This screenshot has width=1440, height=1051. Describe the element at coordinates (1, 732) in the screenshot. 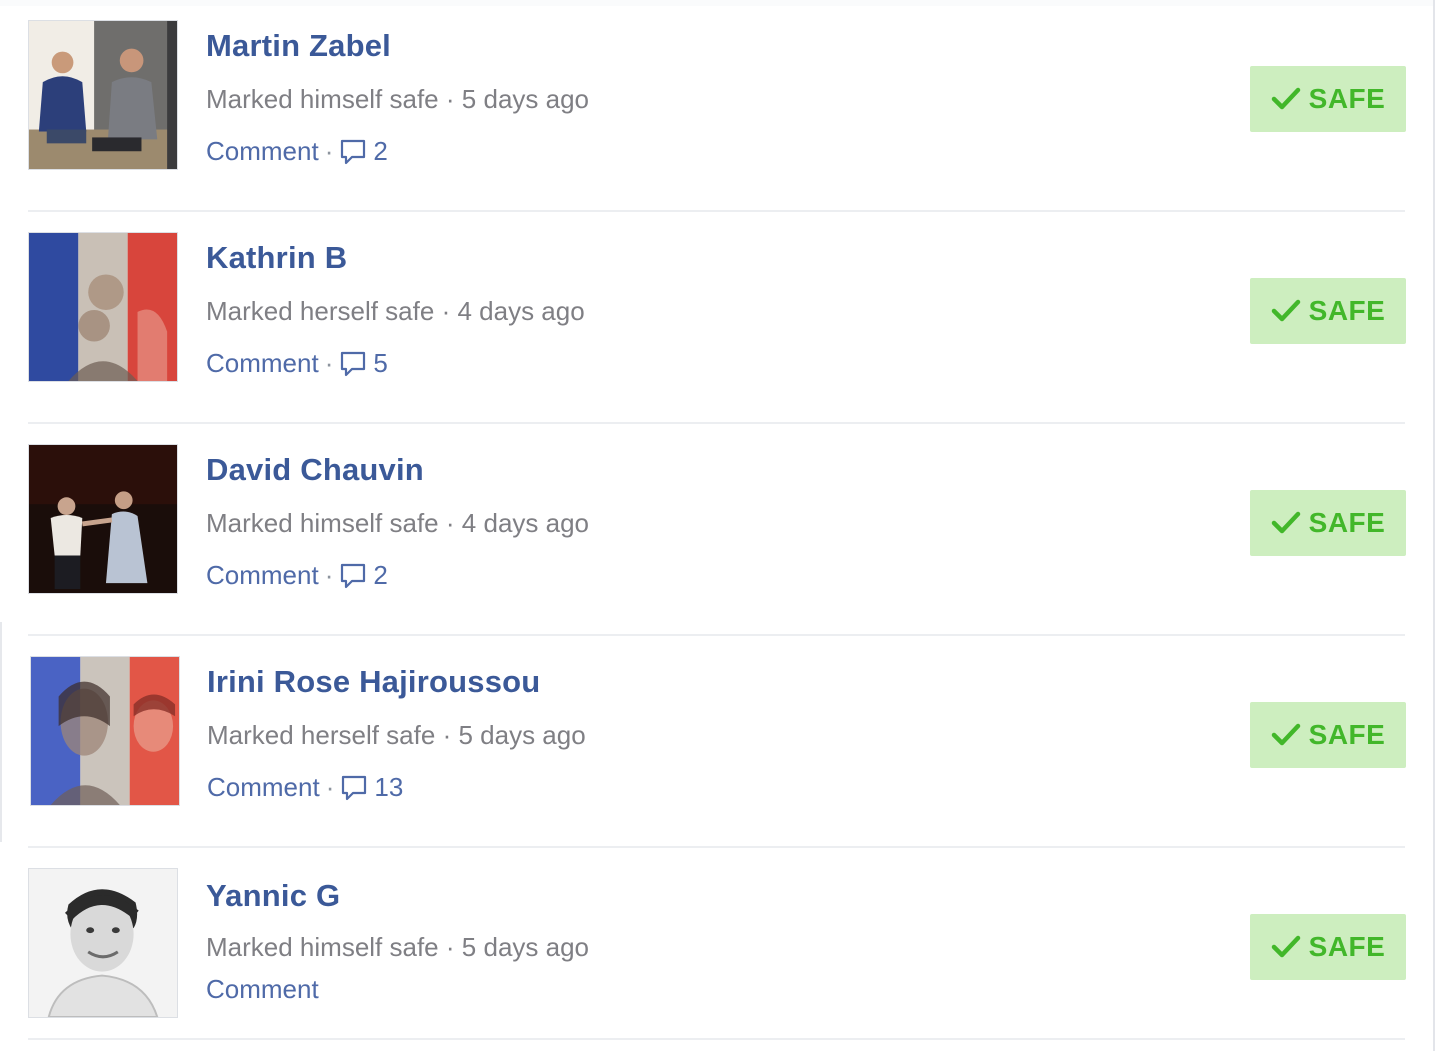

I see `panel-edge` at that location.